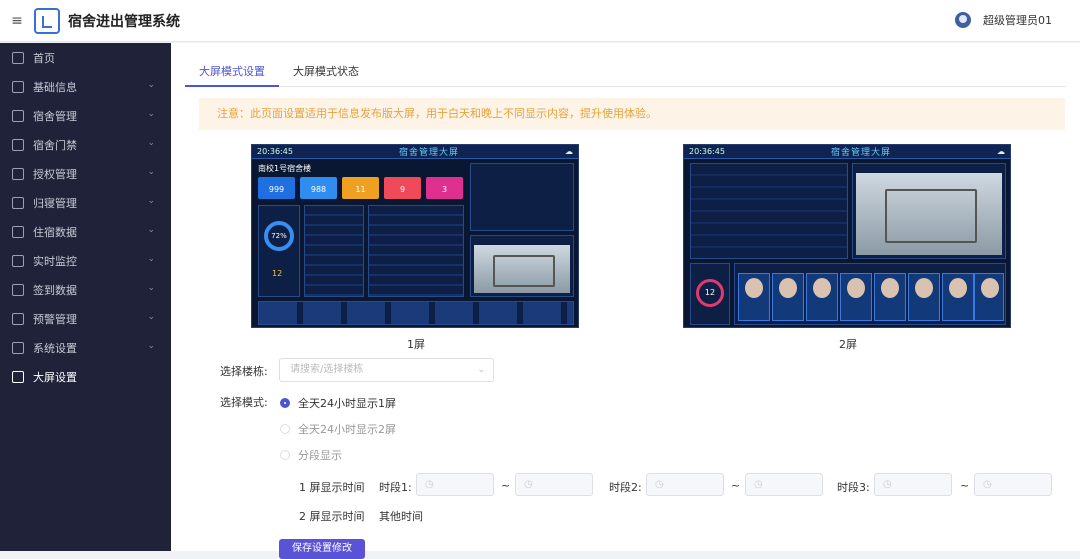 This screenshot has height=559, width=1080. What do you see at coordinates (18, 115) in the screenshot?
I see `dorm-icon` at bounding box center [18, 115].